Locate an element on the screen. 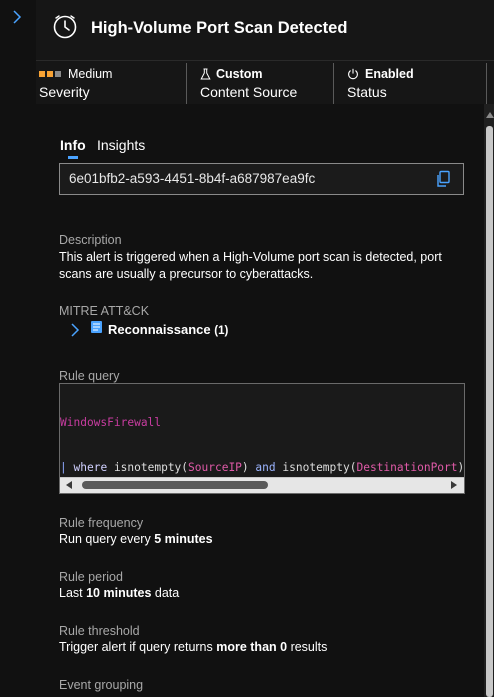 This screenshot has width=494, height=697. copy-icon is located at coordinates (444, 179).